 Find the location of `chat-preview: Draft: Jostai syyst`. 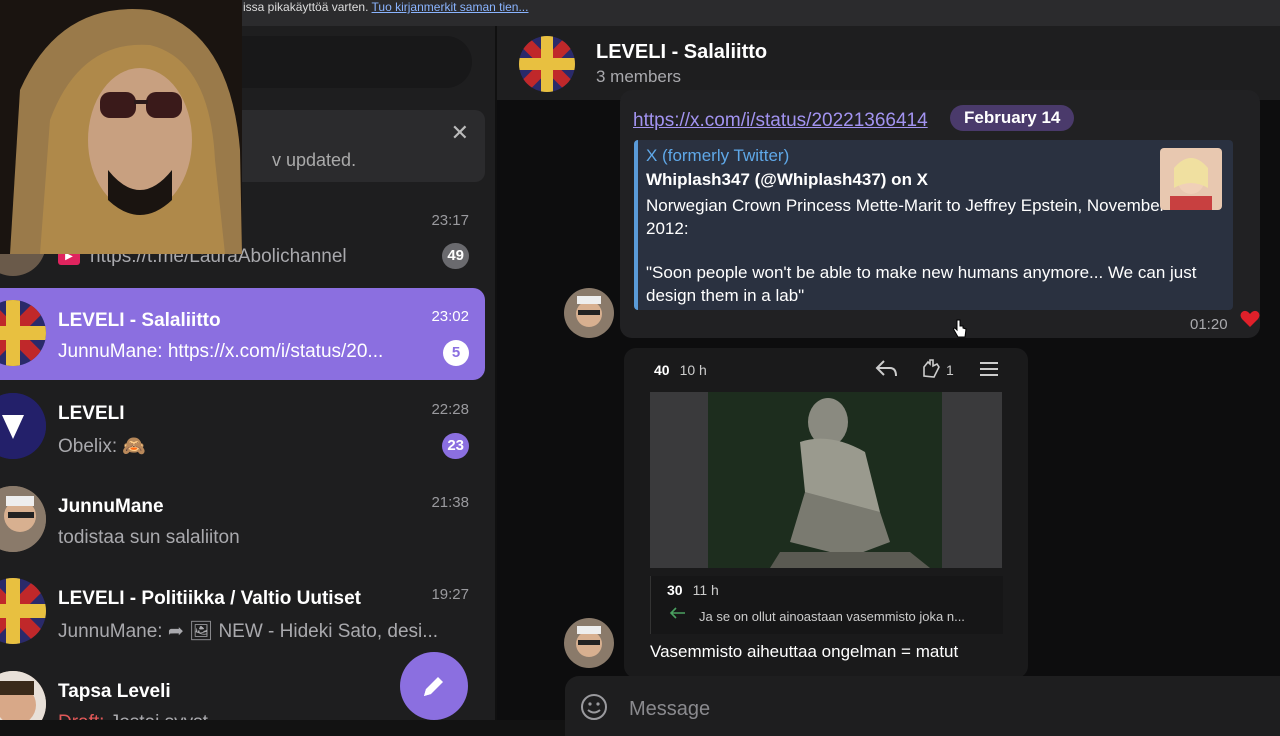

chat-preview: Draft: Jostai syyst is located at coordinates (133, 716).